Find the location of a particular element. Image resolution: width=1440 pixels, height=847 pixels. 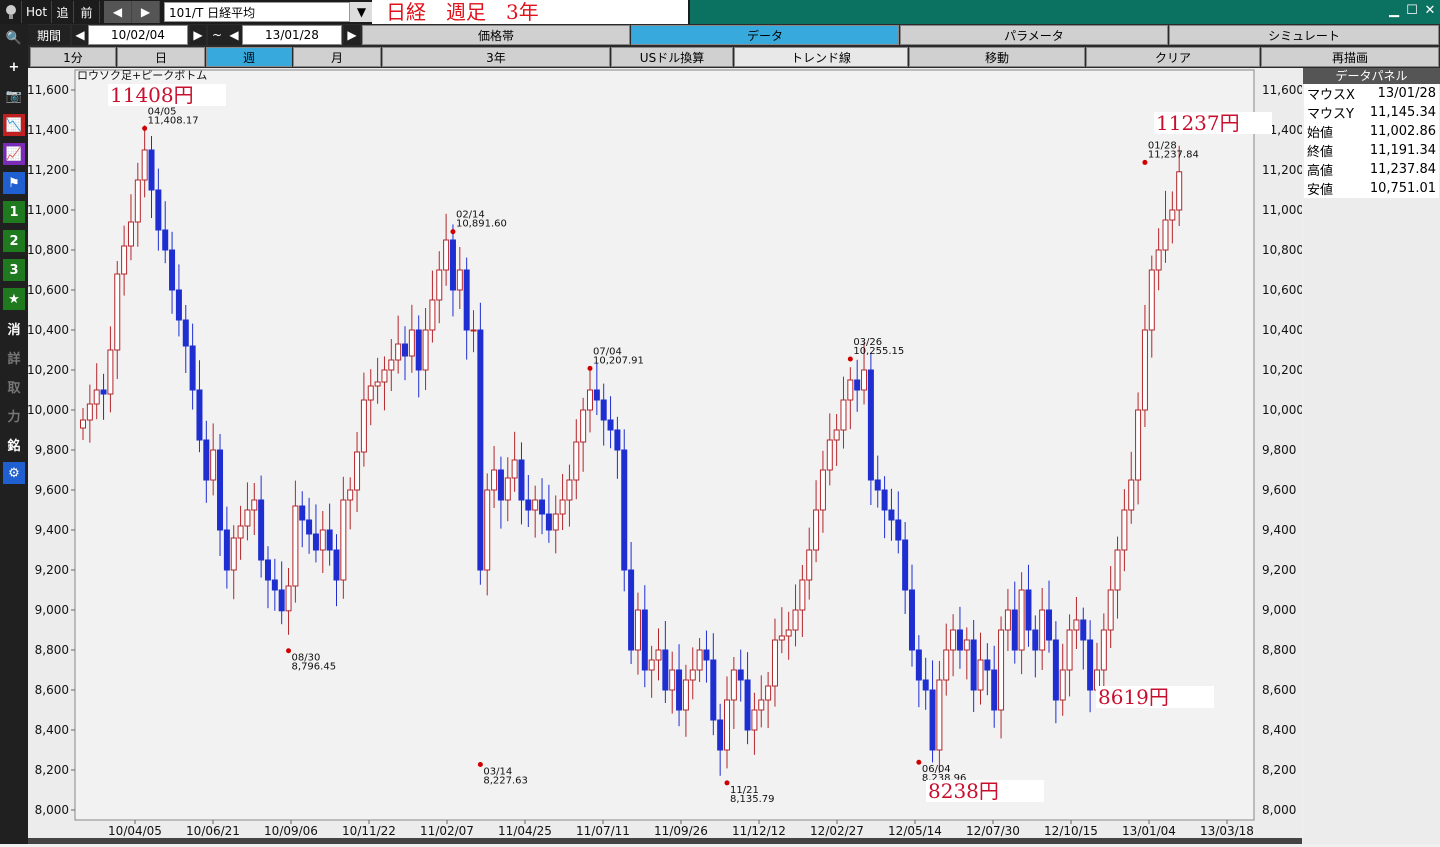

y-tick-label-right: 9,600 is located at coordinates (1279, 490).